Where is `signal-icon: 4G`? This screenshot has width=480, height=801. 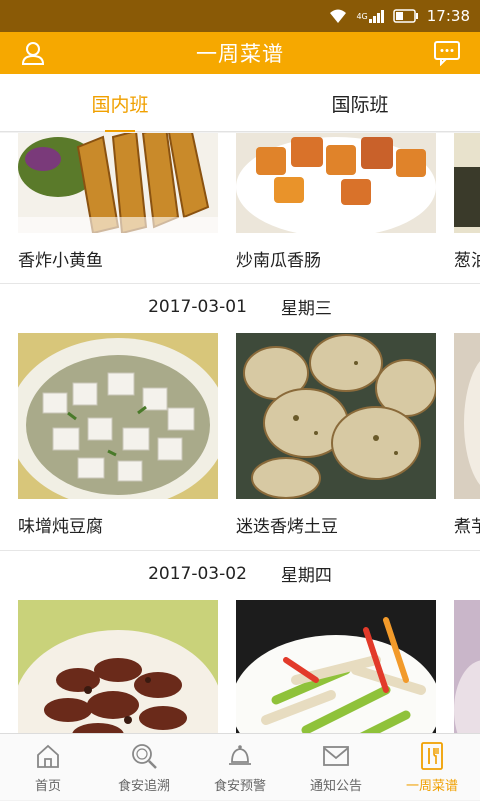
signal-icon: 4G is located at coordinates (370, 16).